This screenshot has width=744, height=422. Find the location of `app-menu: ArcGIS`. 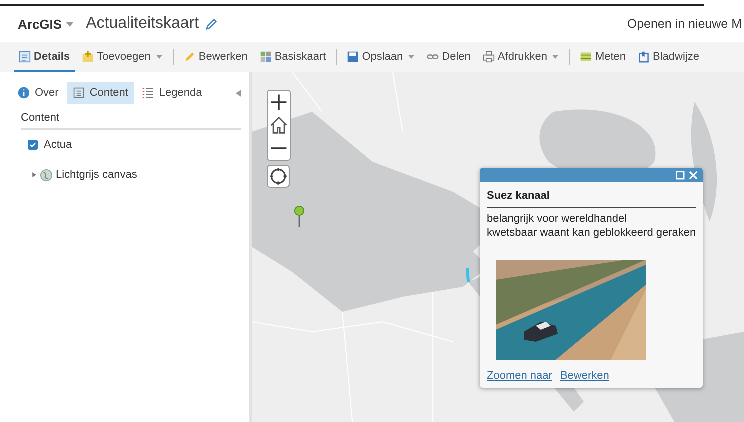

app-menu: ArcGIS is located at coordinates (46, 24).